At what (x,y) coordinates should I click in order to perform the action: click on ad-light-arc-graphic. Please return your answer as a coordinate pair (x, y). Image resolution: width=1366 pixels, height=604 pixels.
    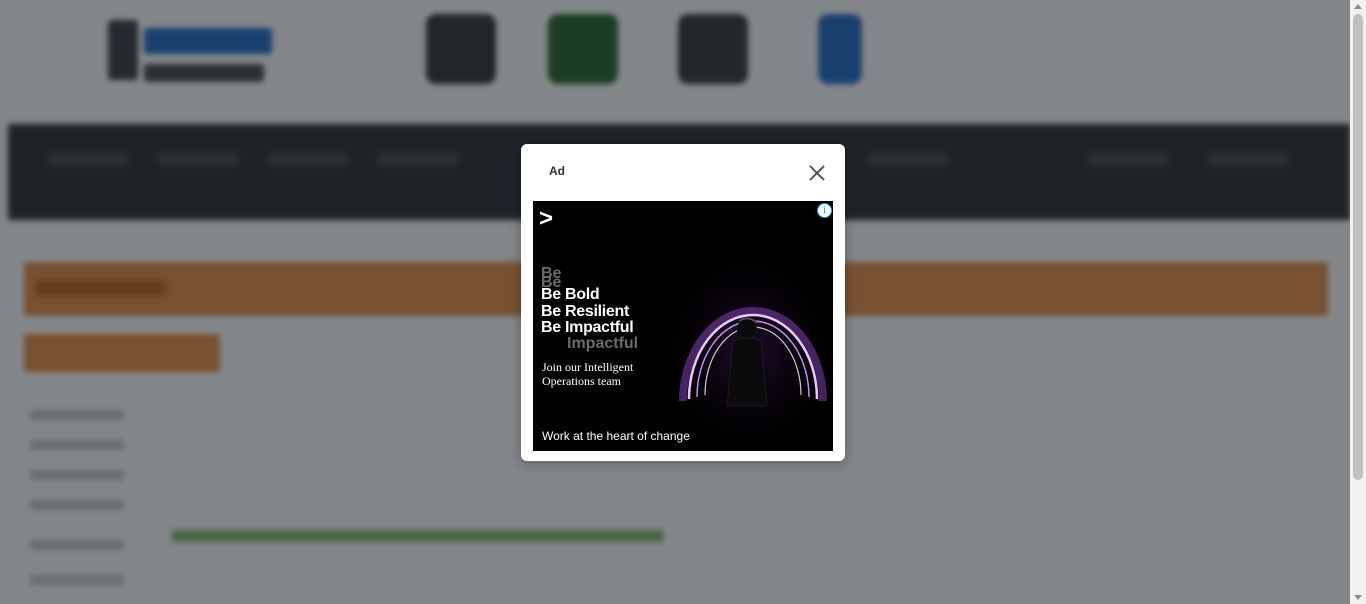
    Looking at the image, I should click on (748, 331).